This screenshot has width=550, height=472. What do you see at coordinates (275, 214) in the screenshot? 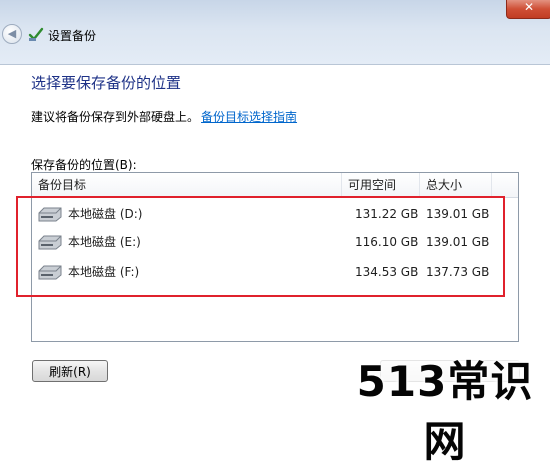
I see `list-item: 本地磁盘 (D:) 131.22 GB 139.01 GB` at bounding box center [275, 214].